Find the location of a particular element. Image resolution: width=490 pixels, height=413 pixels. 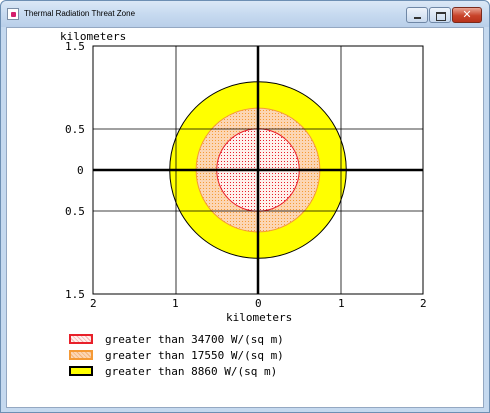

legend-swatch-yellow is located at coordinates (81, 371).